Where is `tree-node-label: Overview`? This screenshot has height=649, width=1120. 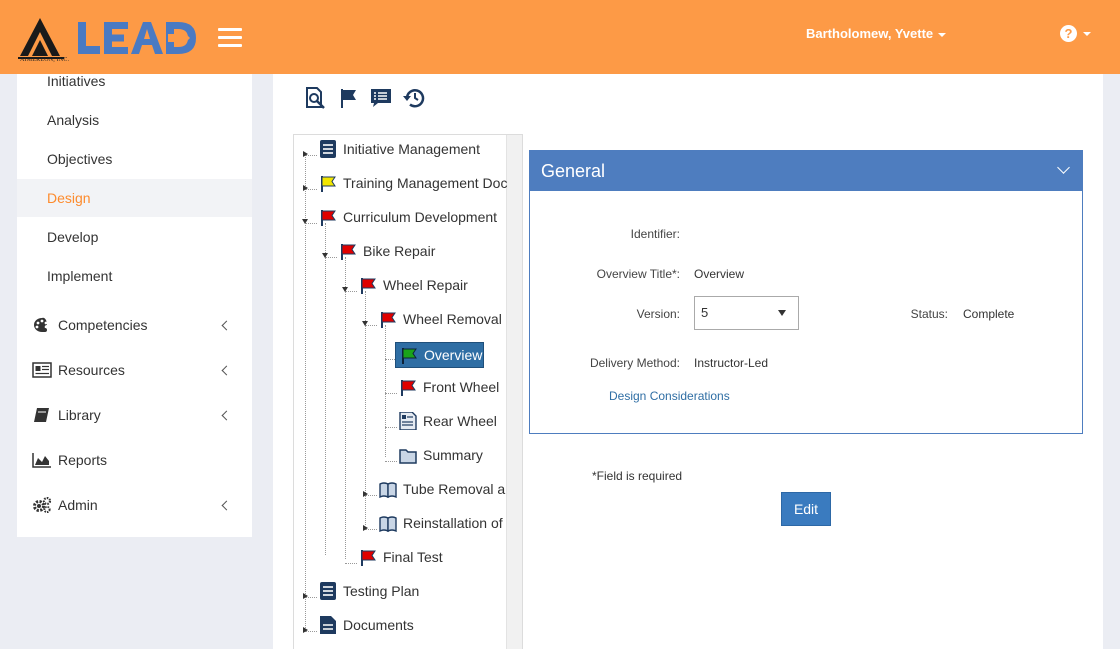
tree-node-label: Overview is located at coordinates (453, 355).